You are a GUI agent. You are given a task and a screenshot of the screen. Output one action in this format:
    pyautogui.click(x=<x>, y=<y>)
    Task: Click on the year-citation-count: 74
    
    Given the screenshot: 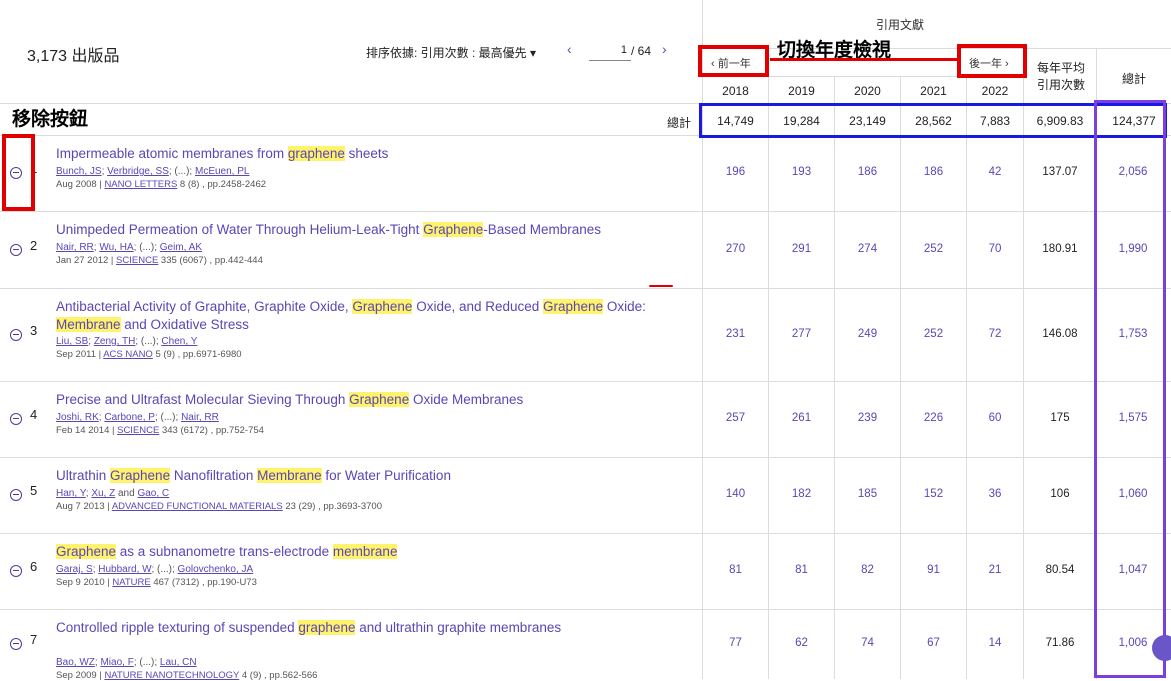 What is the action you would take?
    pyautogui.click(x=867, y=643)
    